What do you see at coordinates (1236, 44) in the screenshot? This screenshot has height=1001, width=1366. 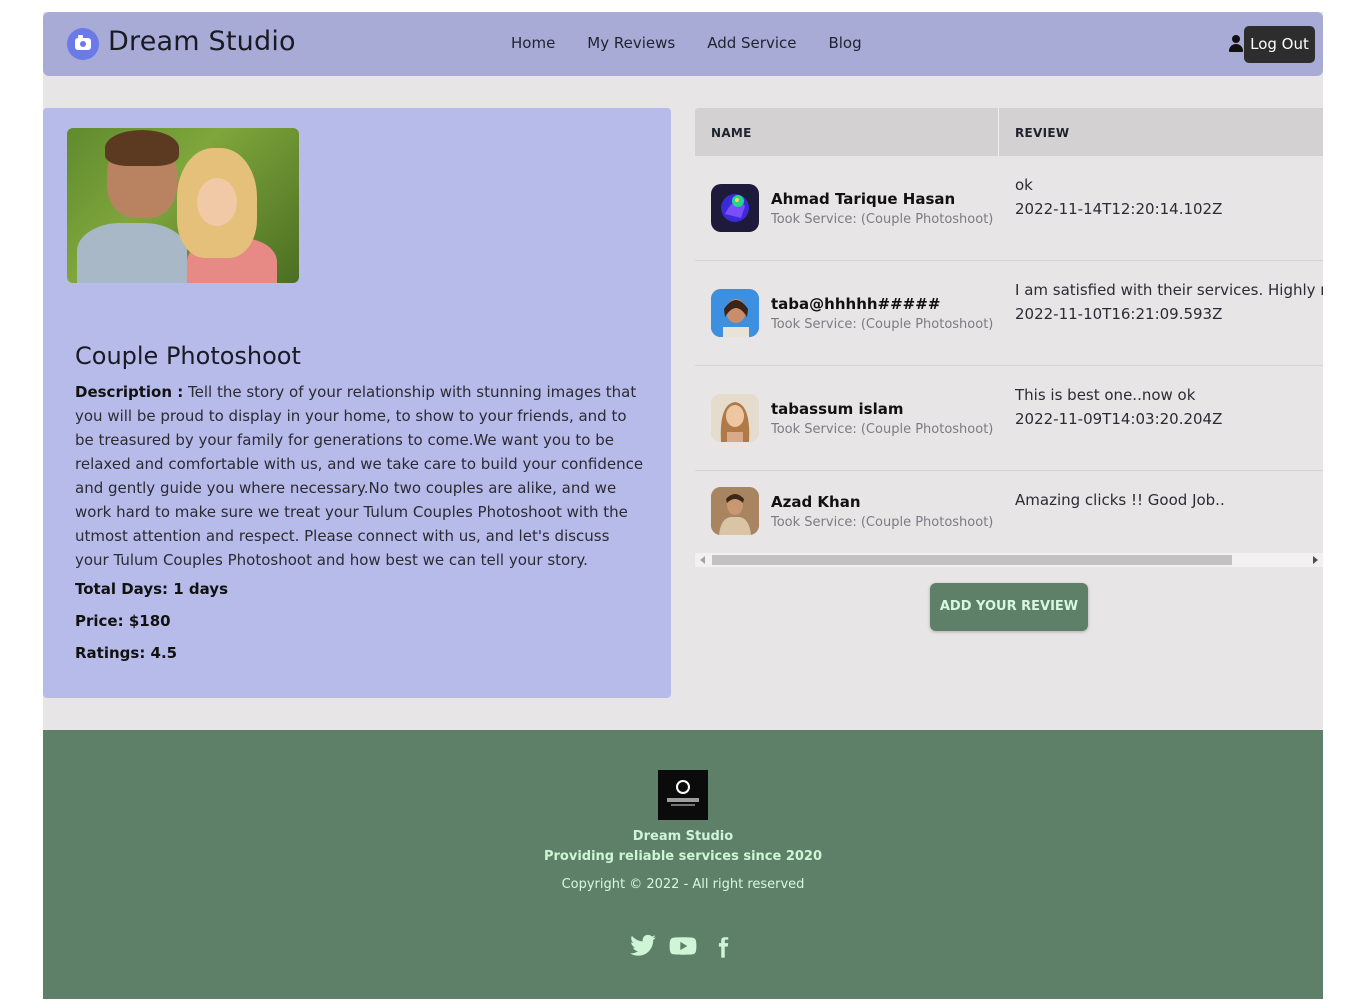 I see `user-icon` at bounding box center [1236, 44].